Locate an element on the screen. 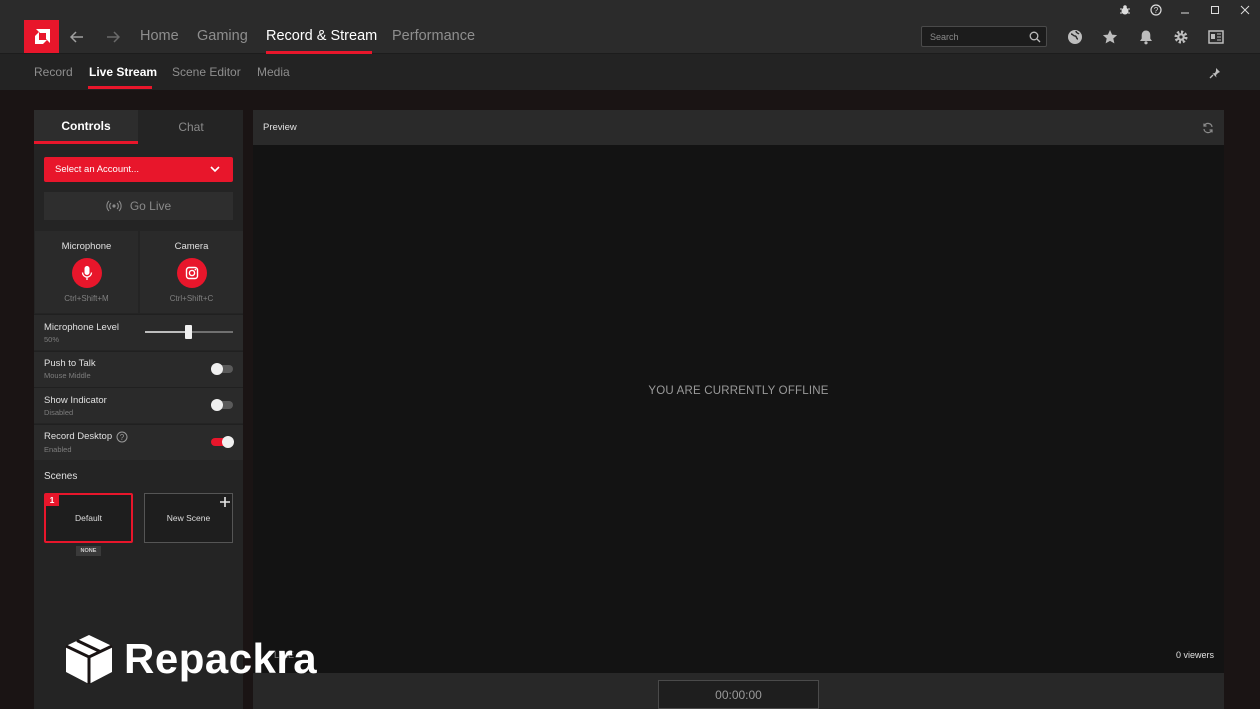  microphone-toggle-button is located at coordinates (86, 273).